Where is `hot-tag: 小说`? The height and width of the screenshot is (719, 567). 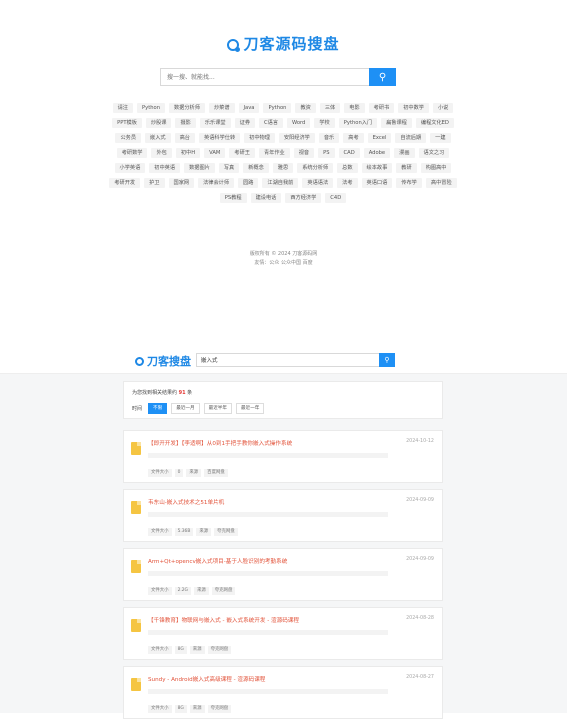 hot-tag: 小说 is located at coordinates (443, 108).